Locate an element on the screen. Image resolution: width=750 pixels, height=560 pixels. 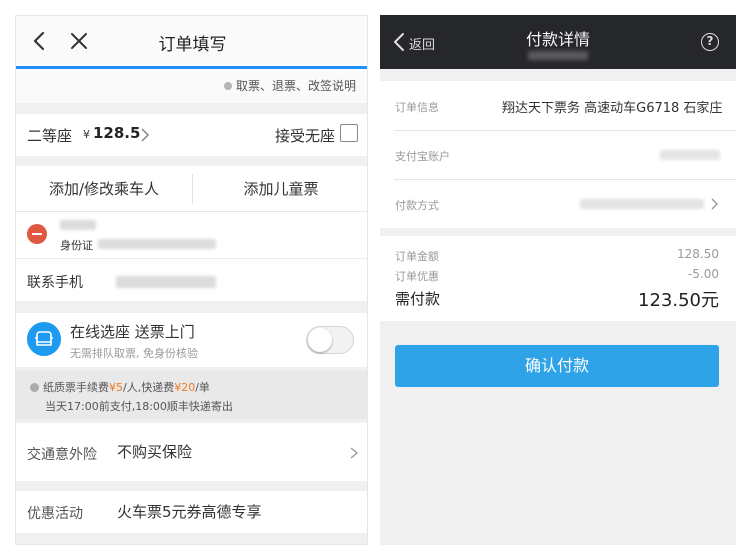
ticket-info-link-row: 取票、退票、改签说明 is located at coordinates (191, 86).